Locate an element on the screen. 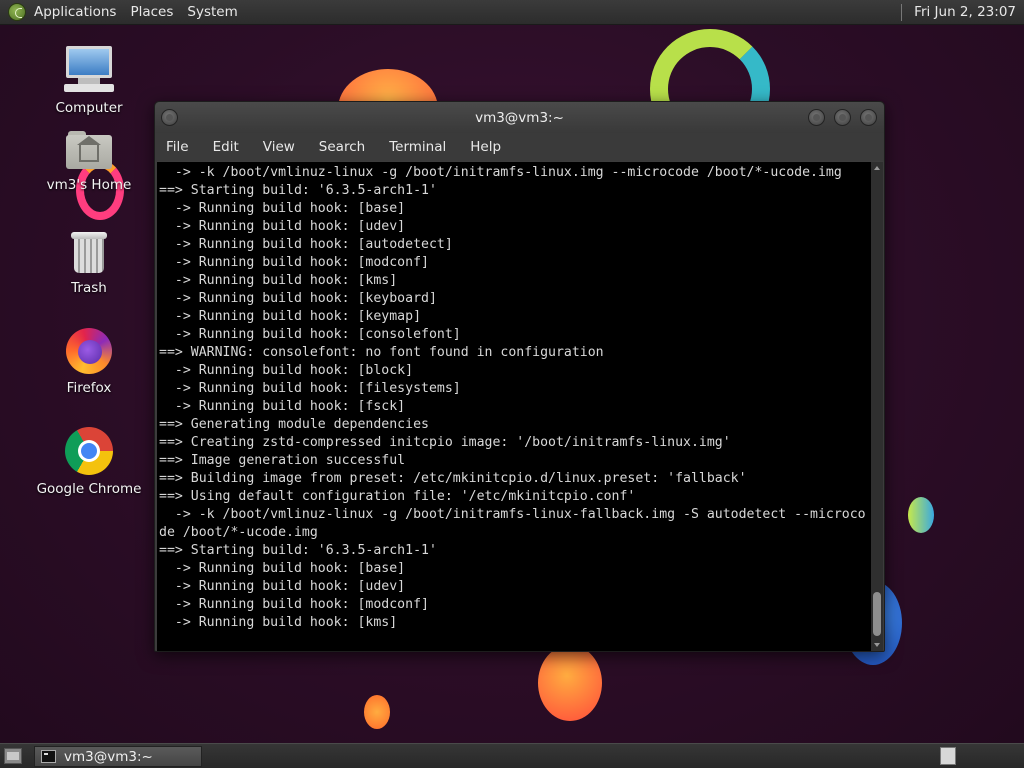 This screenshot has height=768, width=1024. trash-icon is located at coordinates (89, 252).